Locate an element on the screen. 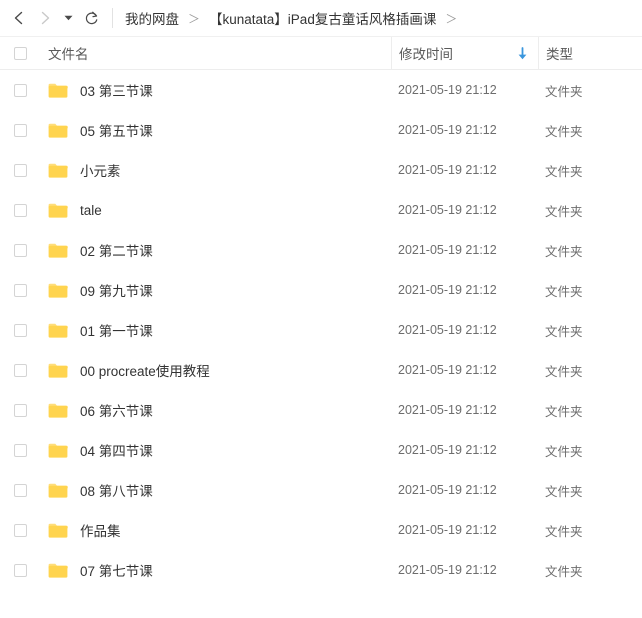 The image size is (642, 618). file-name-label: 02 第二节课 is located at coordinates (116, 250).